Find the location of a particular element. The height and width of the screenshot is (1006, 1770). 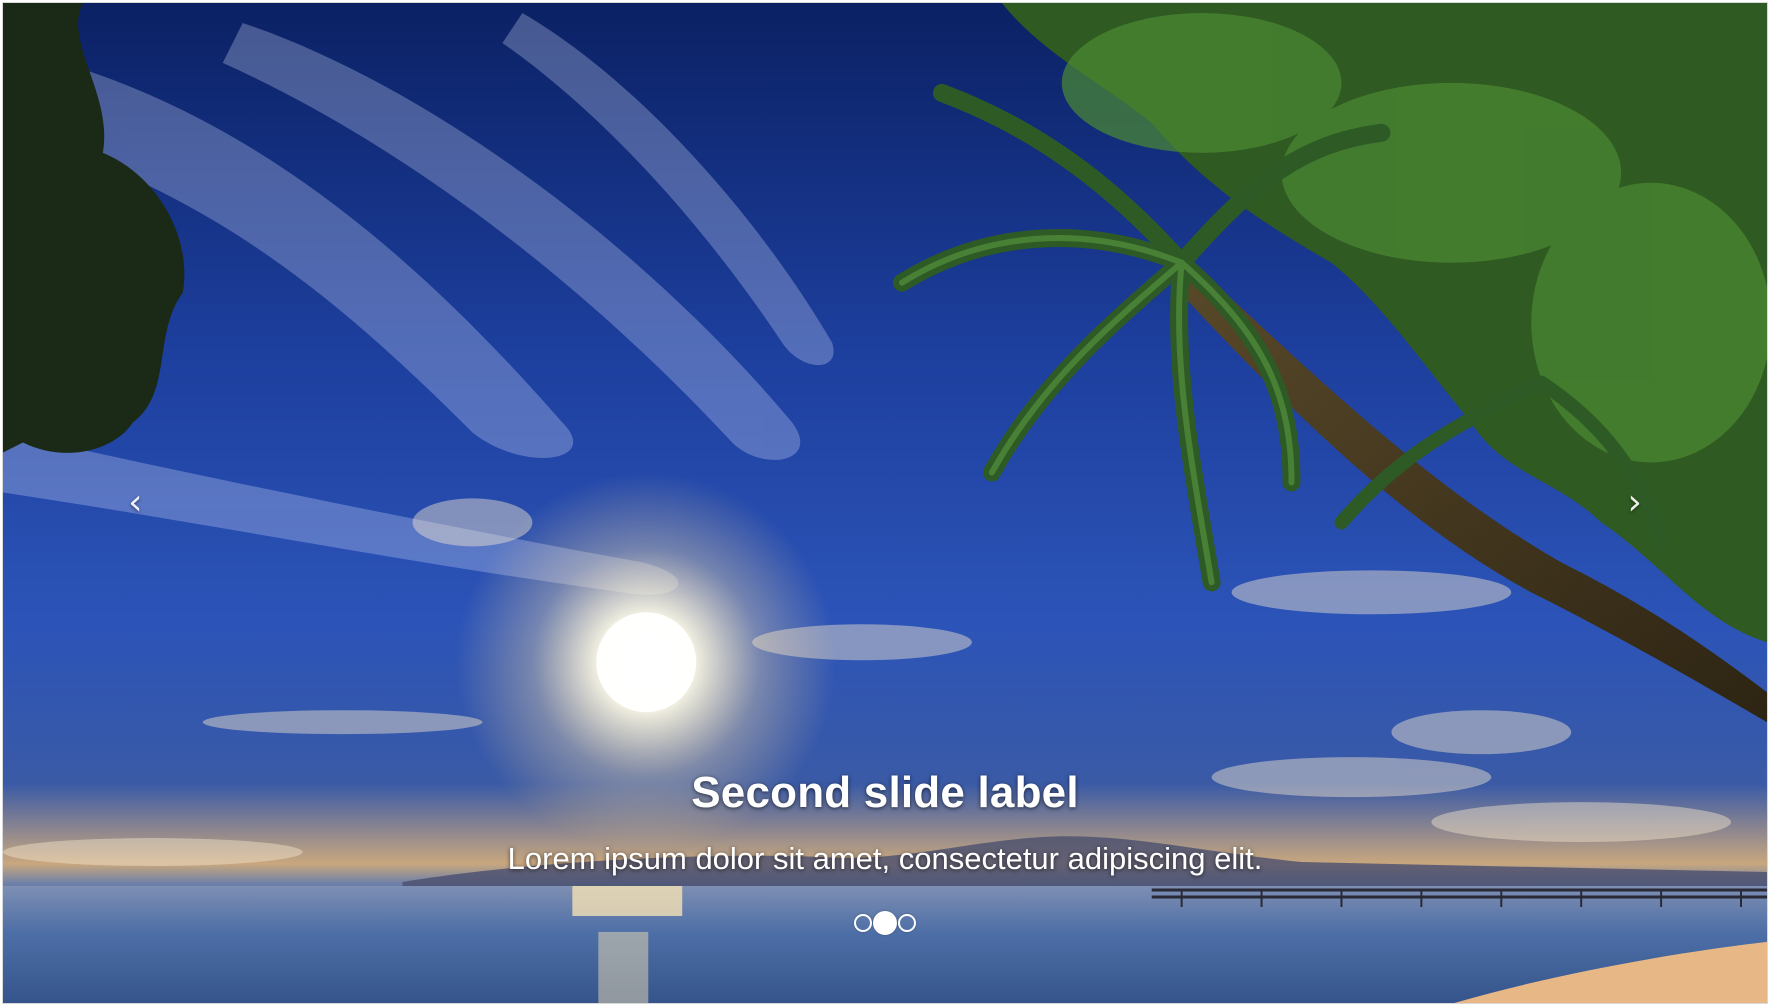

carousel-prev-button: ‹ is located at coordinates (135, 503).